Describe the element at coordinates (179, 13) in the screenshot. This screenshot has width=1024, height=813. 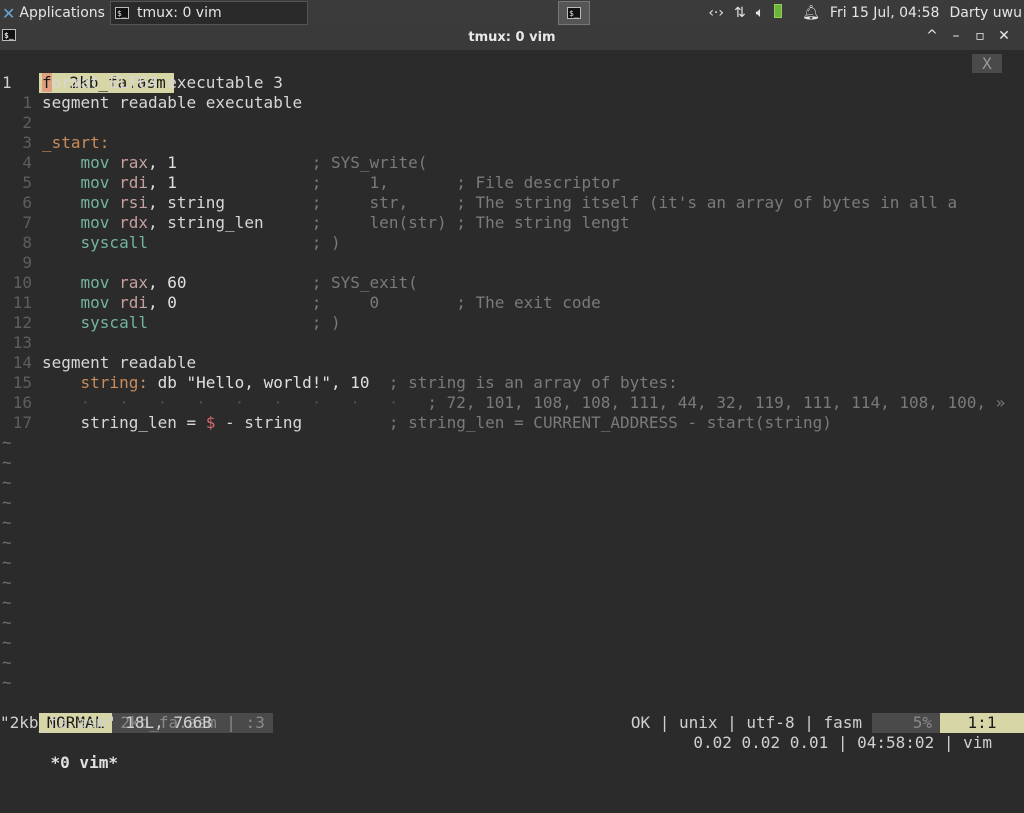
I see `taskbar-label: tmux: 0 vim` at that location.